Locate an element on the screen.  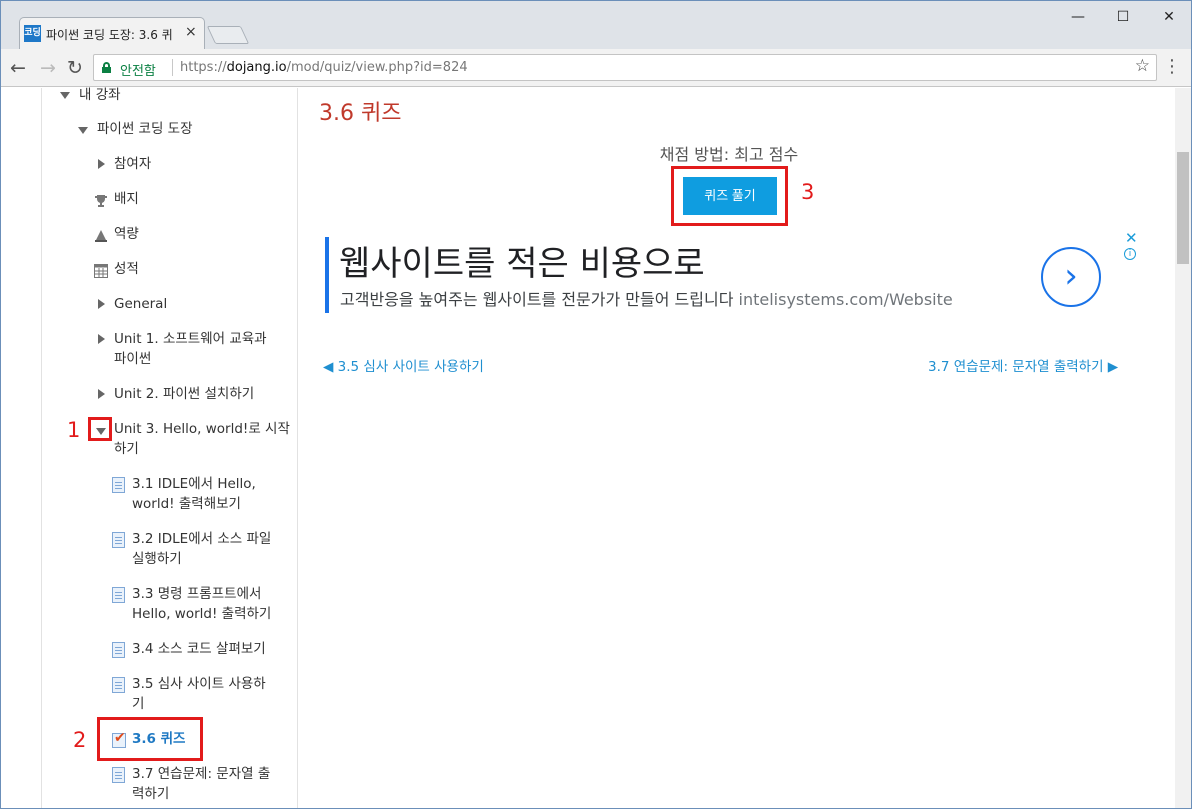
nav-lesson-3-7-line1: 3.7 연습문제: 문자열 출 is located at coordinates (201, 774).